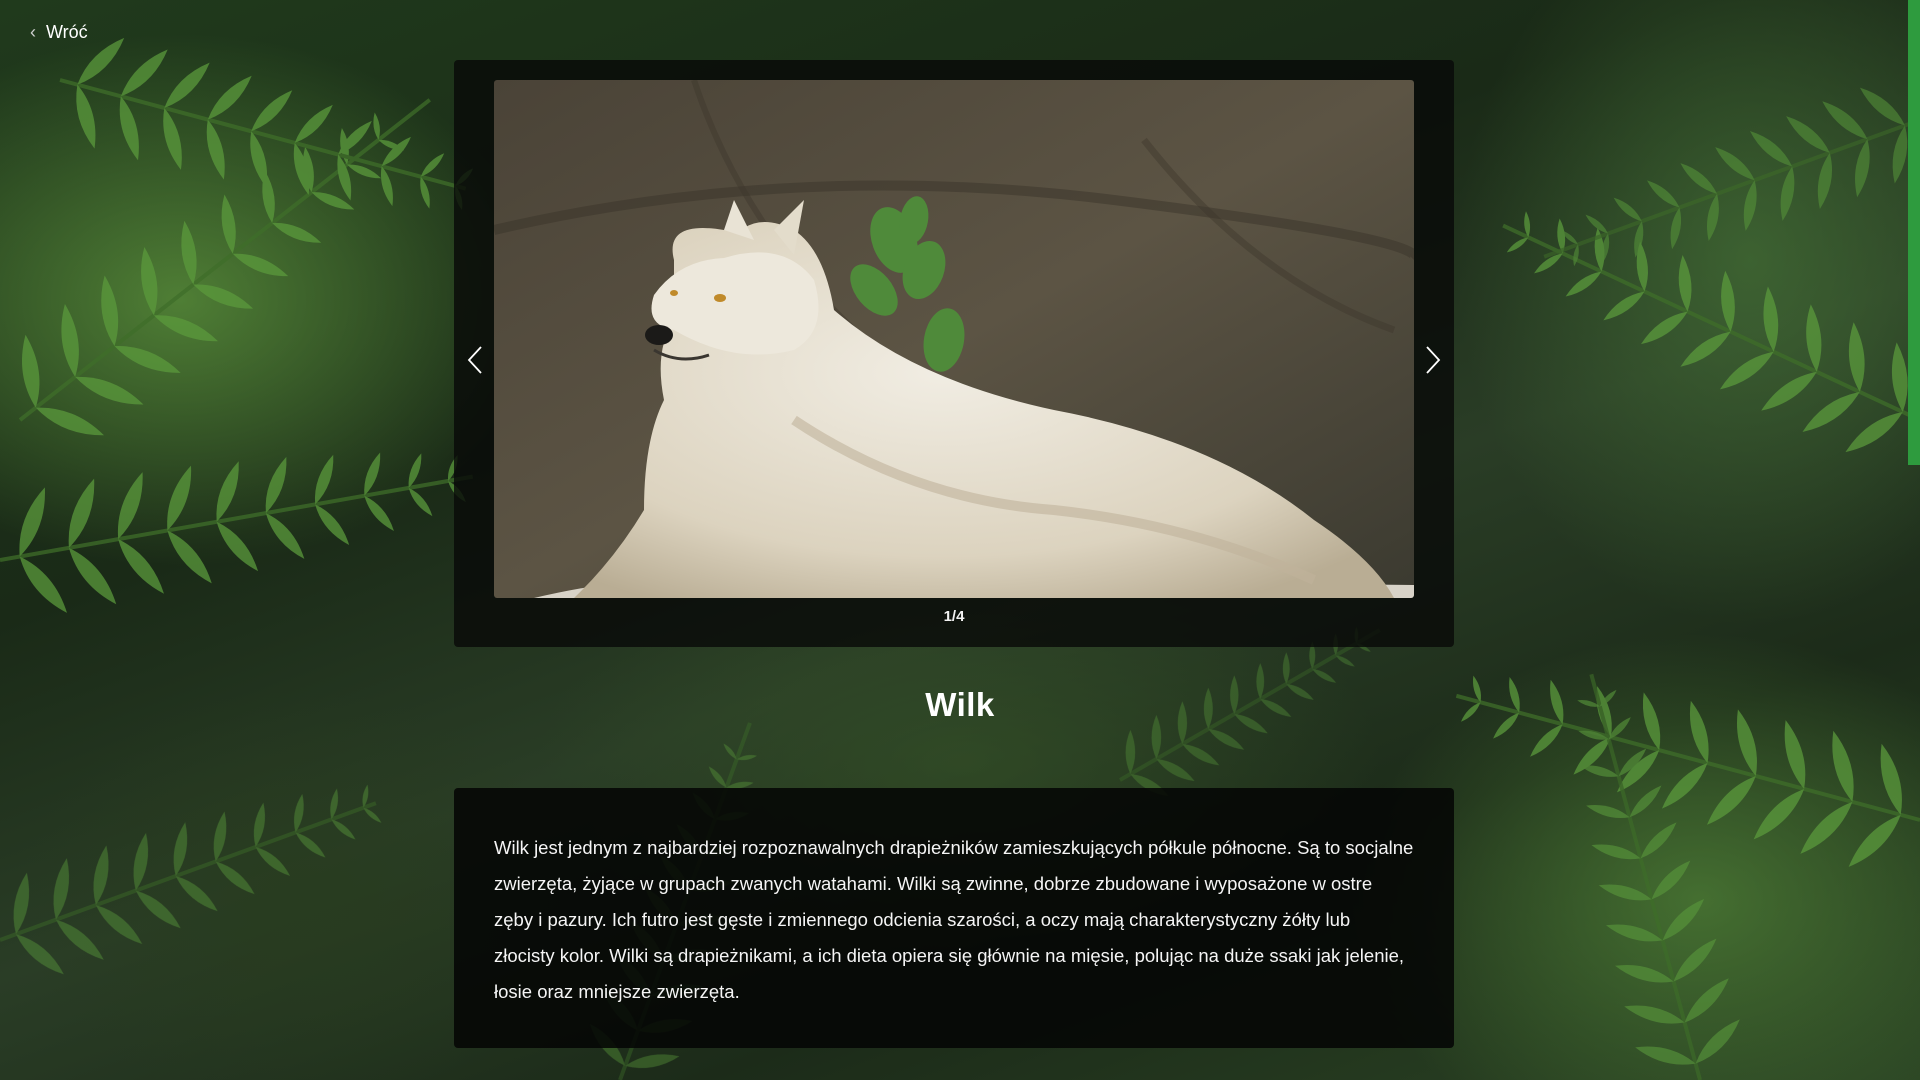  I want to click on gallery-prev-button, so click(475, 360).